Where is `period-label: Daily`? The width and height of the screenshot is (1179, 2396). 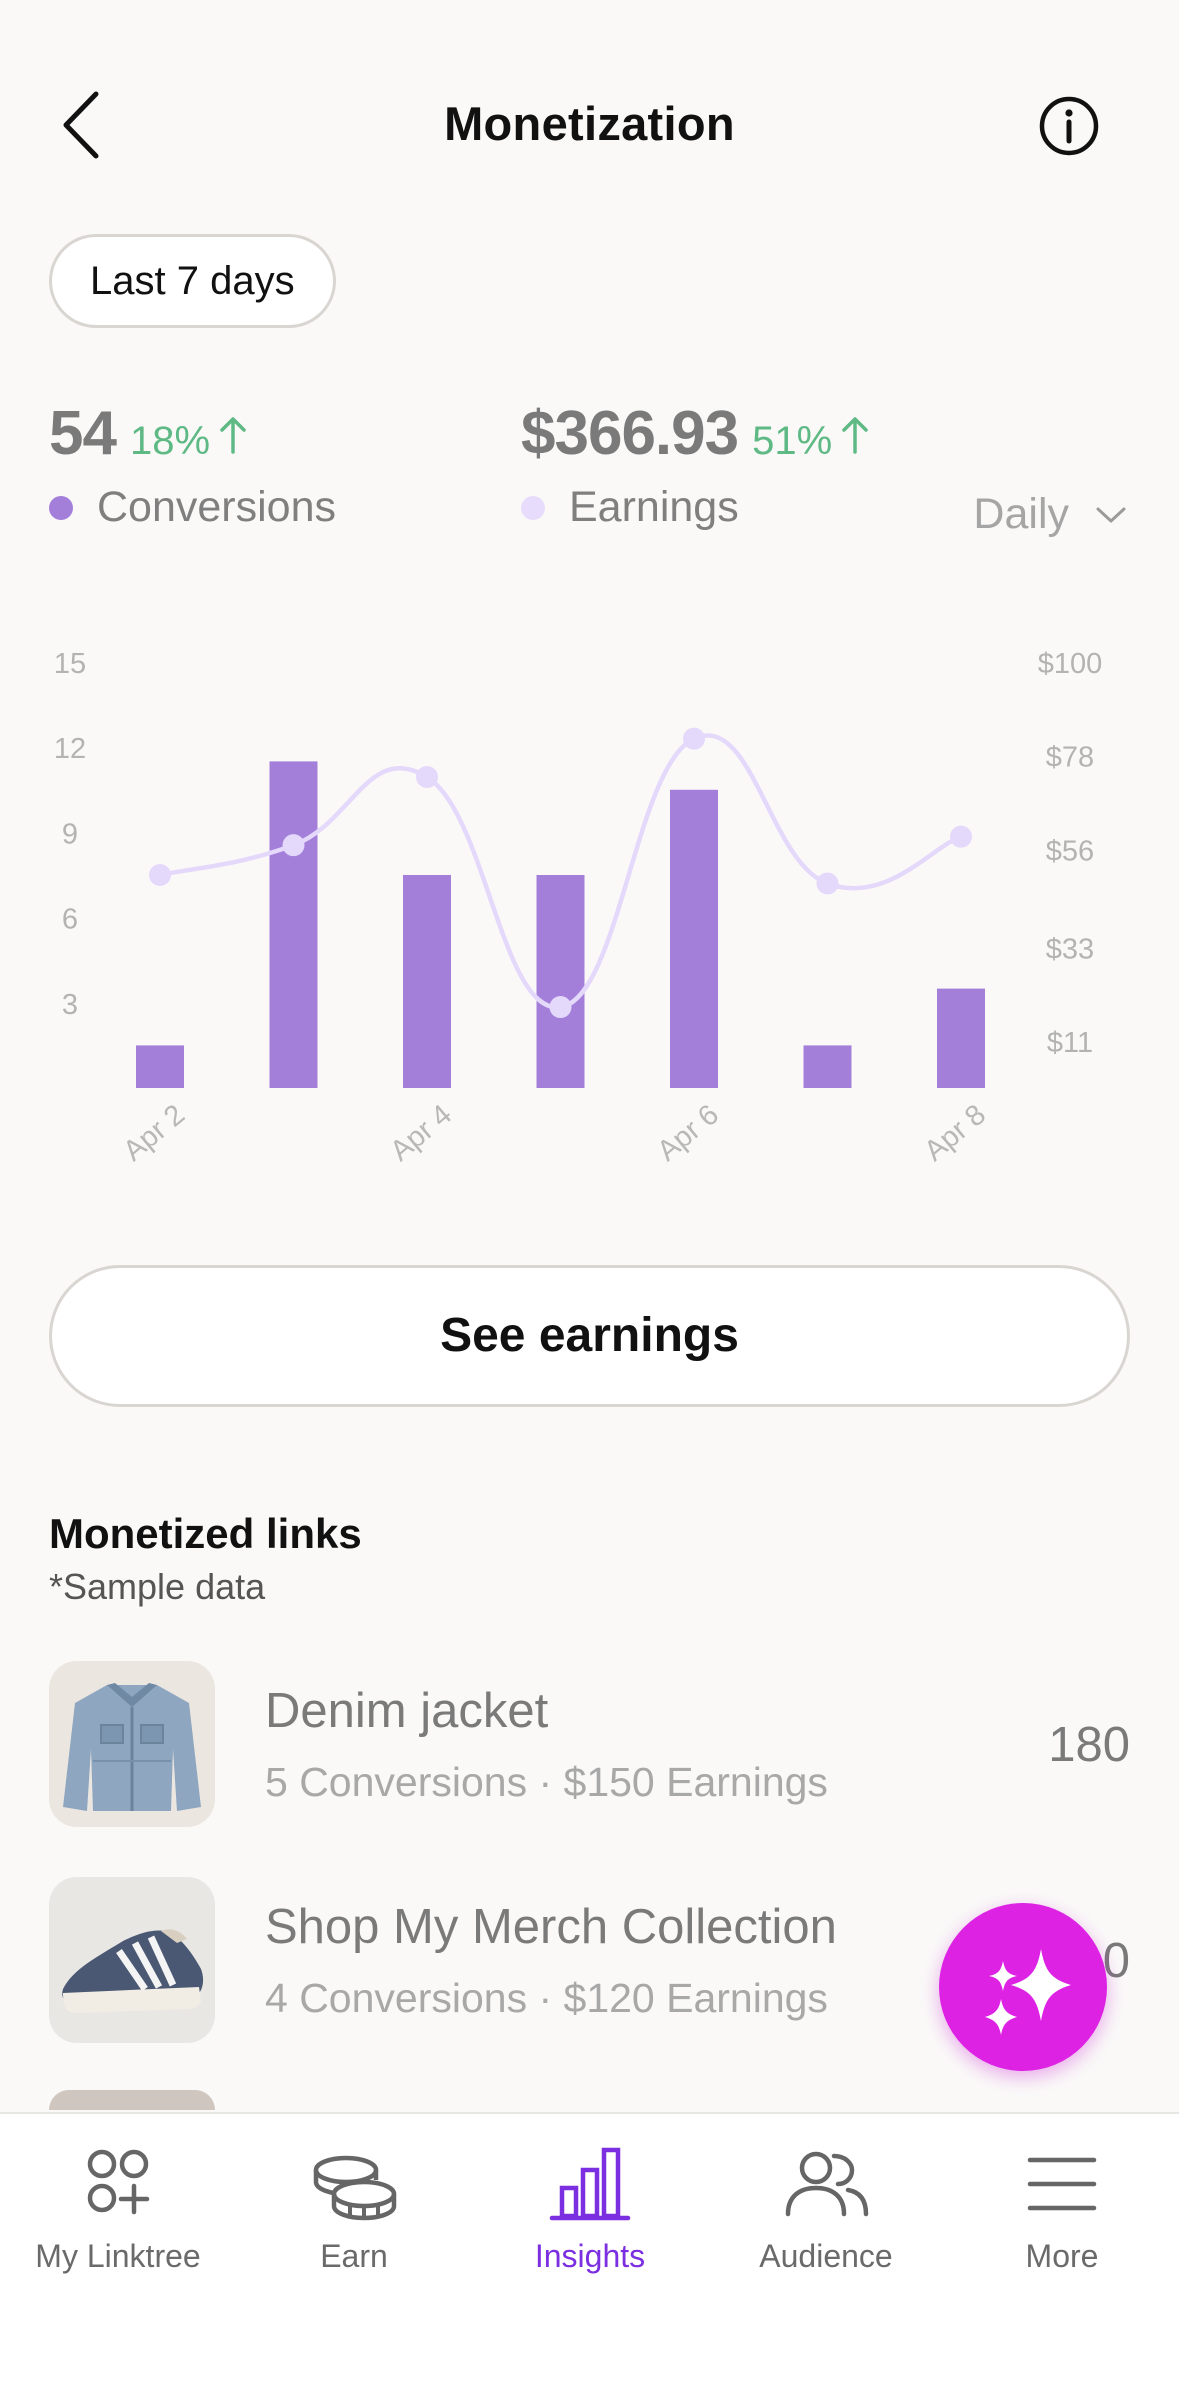
period-label: Daily is located at coordinates (1021, 514).